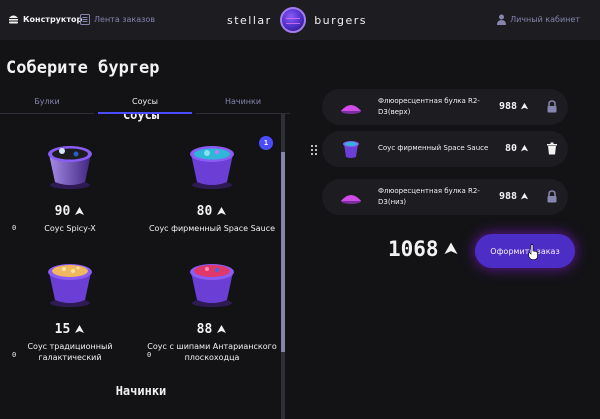  Describe the element at coordinates (266, 143) in the screenshot. I see `ingredient-counter: 1` at that location.